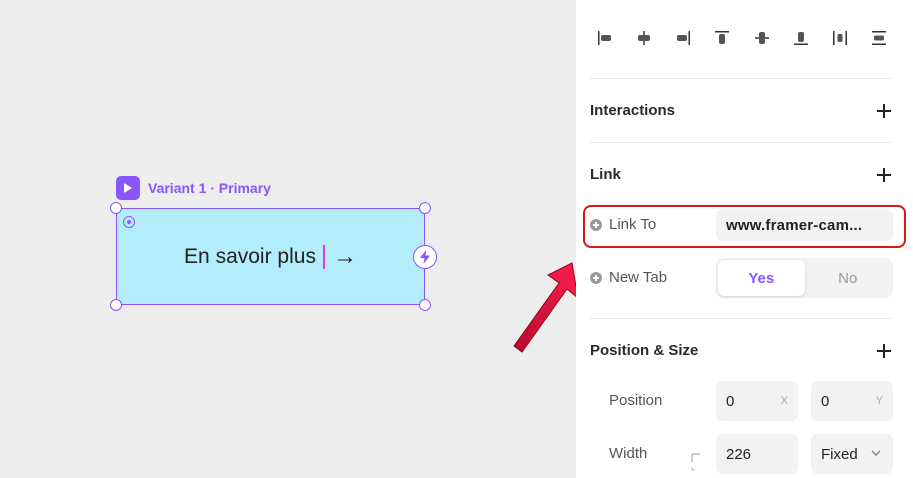  Describe the element at coordinates (852, 401) in the screenshot. I see `position-y-input: 0 Y` at that location.